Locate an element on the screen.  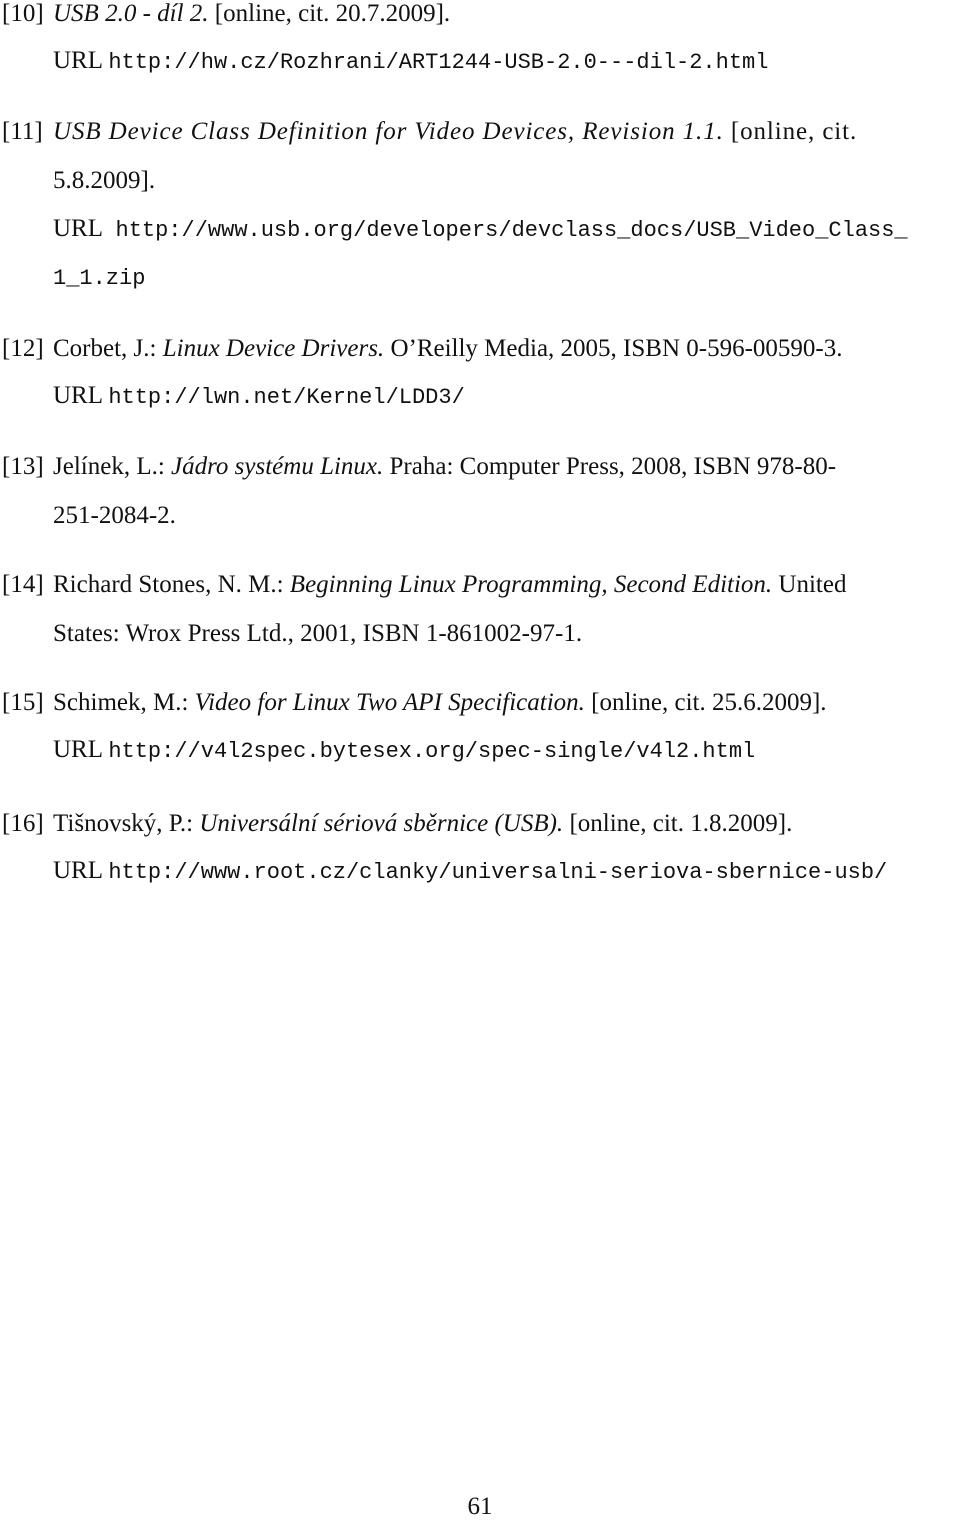
reference-title: Video for Linux Two API Specification. is located at coordinates (389, 702).